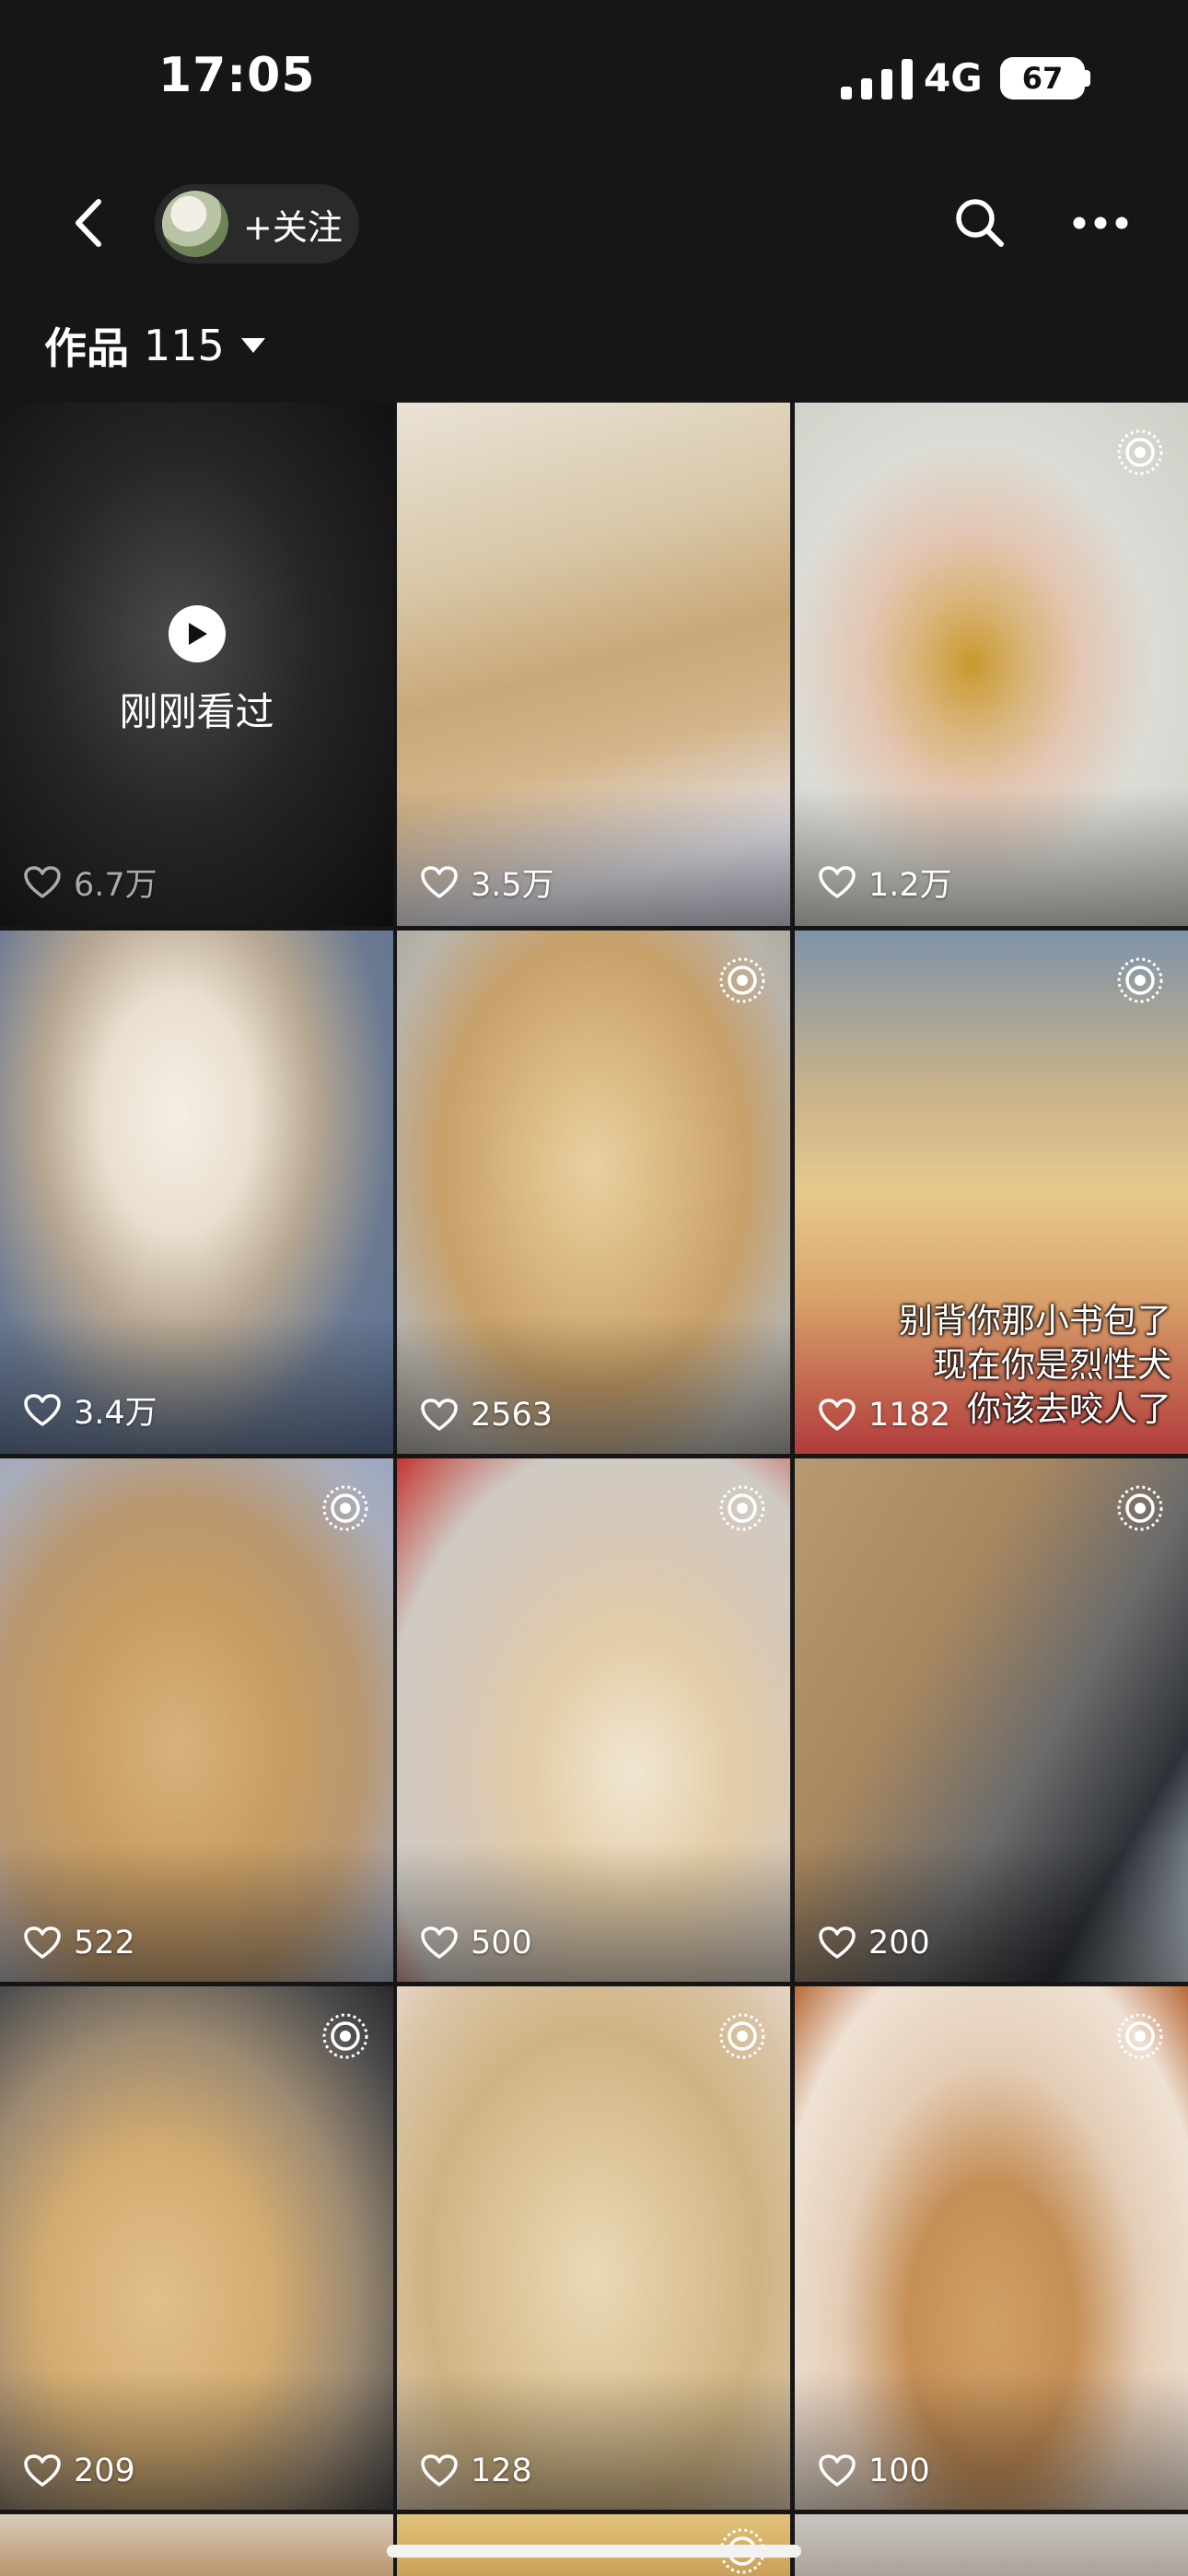 The height and width of the screenshot is (2576, 1188). I want to click on like-count-text: 3.5万, so click(512, 885).